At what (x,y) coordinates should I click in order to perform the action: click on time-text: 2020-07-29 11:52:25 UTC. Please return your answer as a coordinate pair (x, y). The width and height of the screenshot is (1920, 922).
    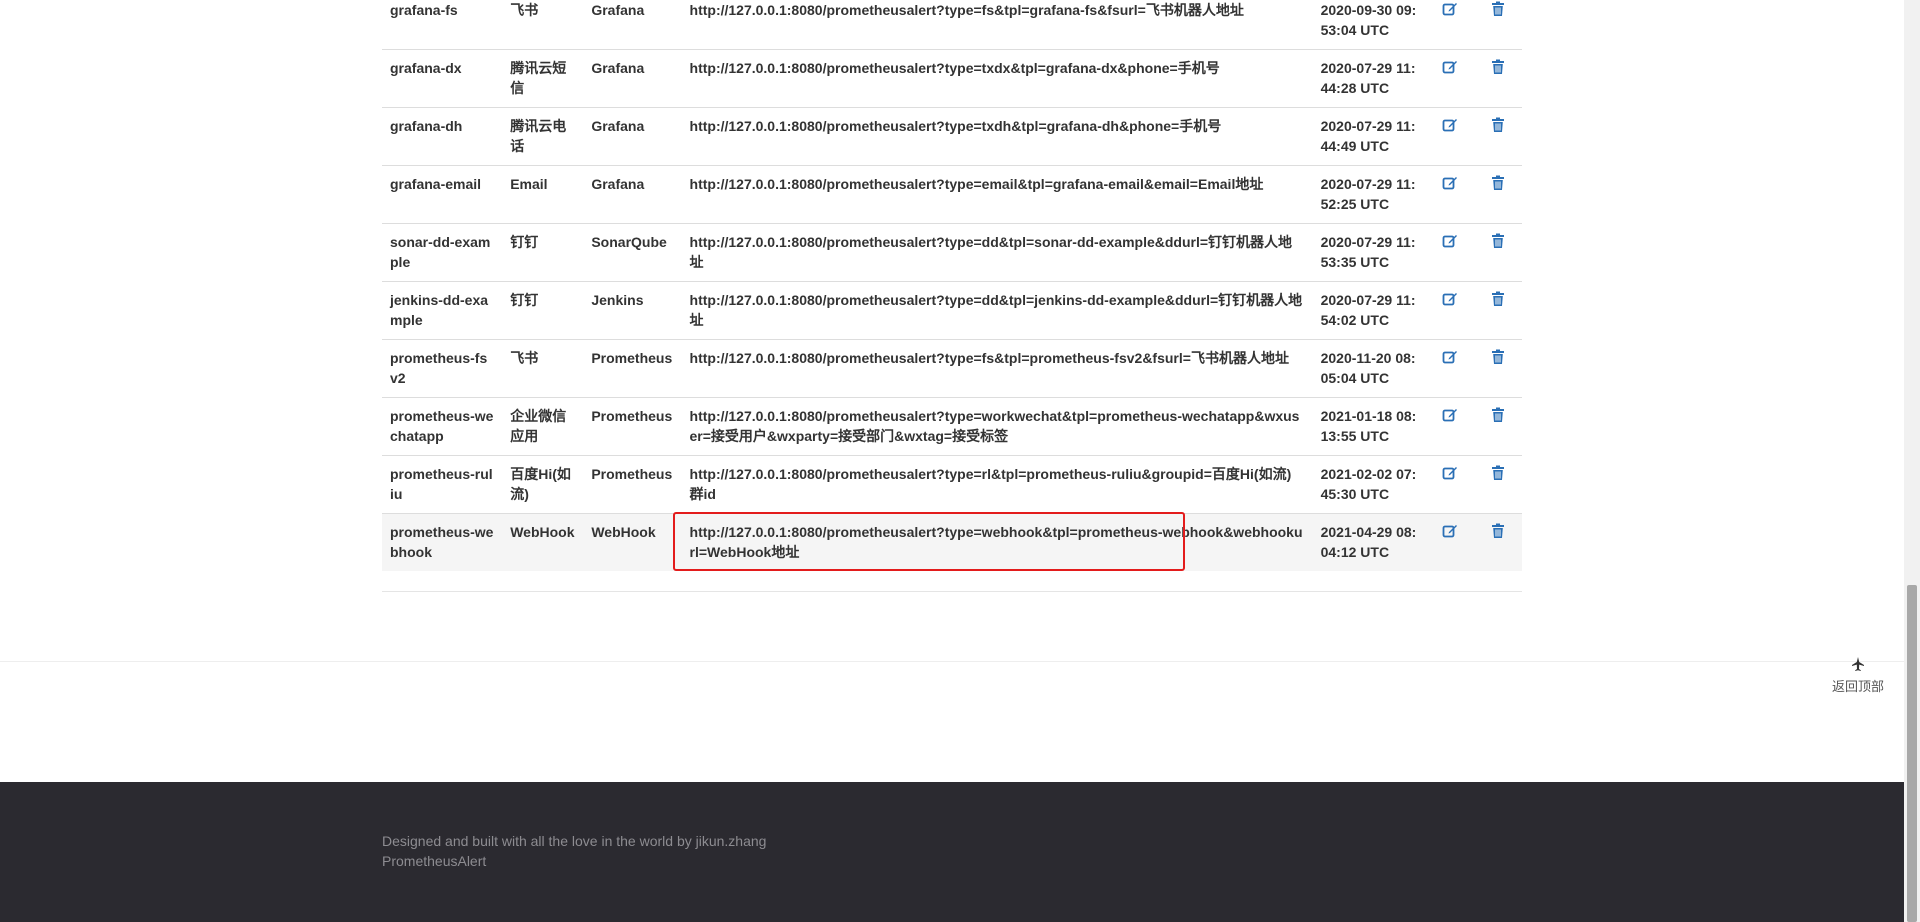
    Looking at the image, I should click on (1368, 194).